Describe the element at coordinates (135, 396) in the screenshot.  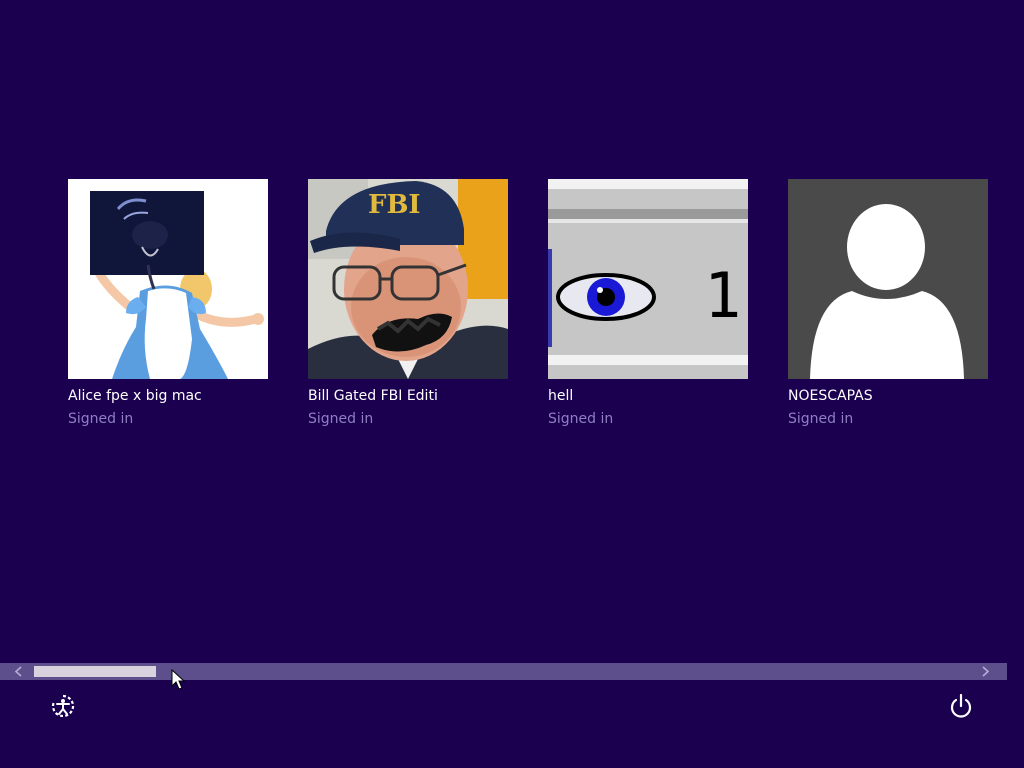
I see `account-name: Alice fpe x big mac` at that location.